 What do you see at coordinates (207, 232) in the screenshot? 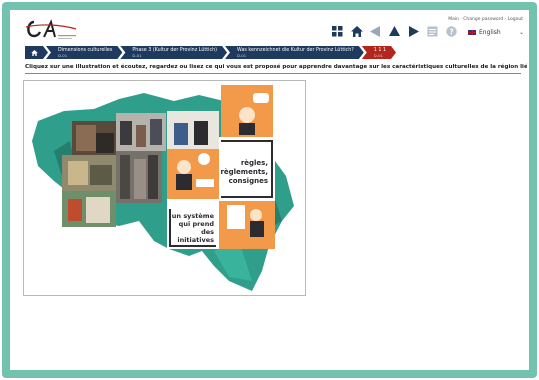
I see `initiative-line-3: des` at bounding box center [207, 232].